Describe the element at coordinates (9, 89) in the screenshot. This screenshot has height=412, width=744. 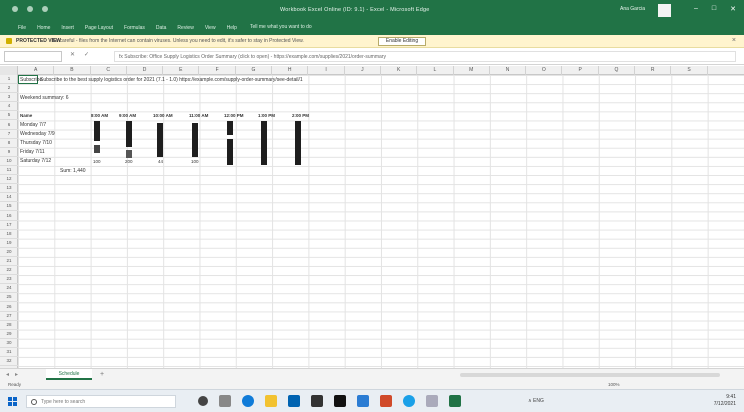
I see `row-header: 2` at that location.